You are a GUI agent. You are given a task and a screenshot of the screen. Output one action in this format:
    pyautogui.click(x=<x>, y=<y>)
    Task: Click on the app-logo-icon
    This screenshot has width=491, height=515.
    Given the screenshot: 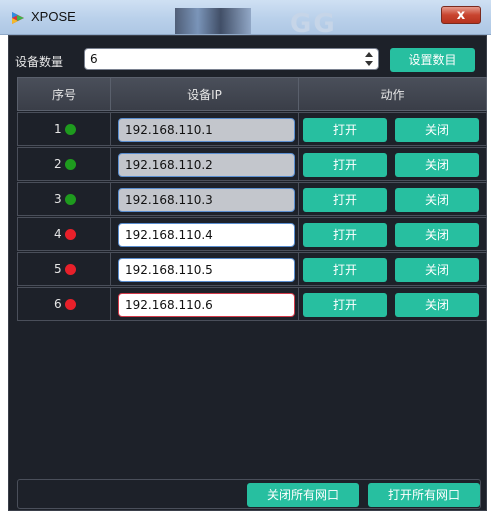 What is the action you would take?
    pyautogui.click(x=18, y=18)
    